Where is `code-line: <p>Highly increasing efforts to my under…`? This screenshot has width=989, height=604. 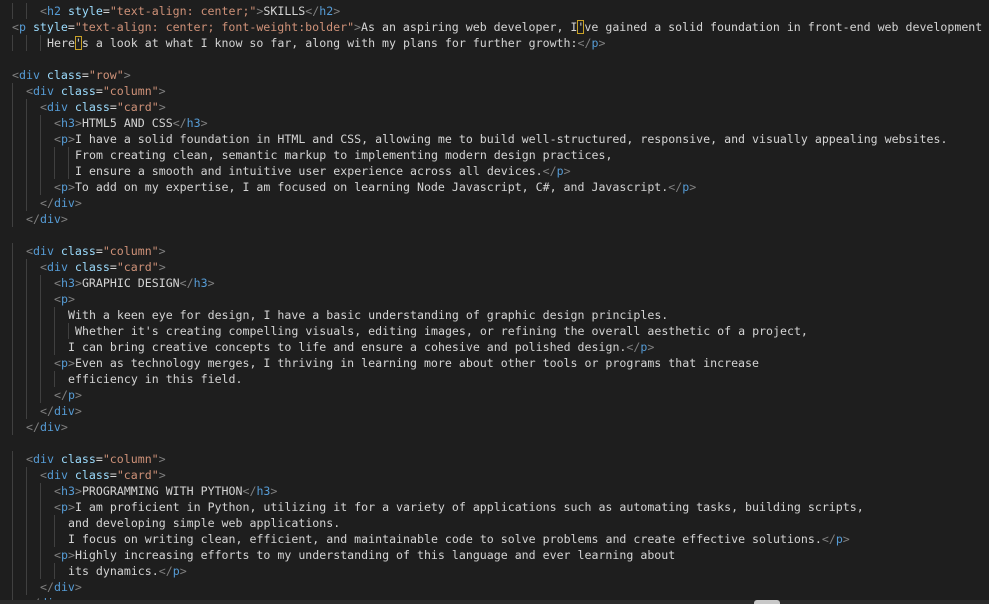 code-line: <p>Highly increasing efforts to my under… is located at coordinates (494, 555).